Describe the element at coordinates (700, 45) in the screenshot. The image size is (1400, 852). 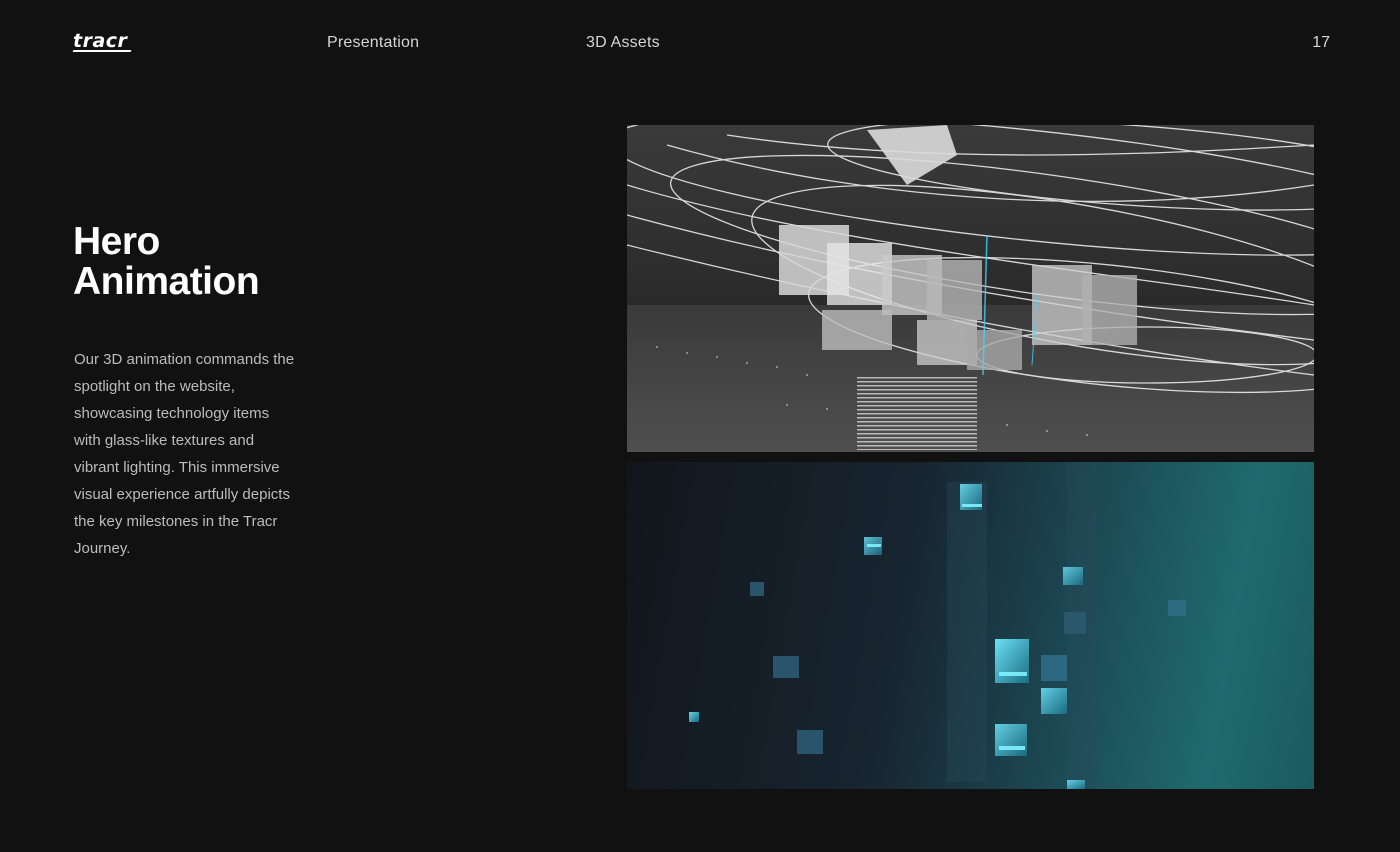
I see `top-navigation: tracr Presentation 3D Assets 17` at that location.